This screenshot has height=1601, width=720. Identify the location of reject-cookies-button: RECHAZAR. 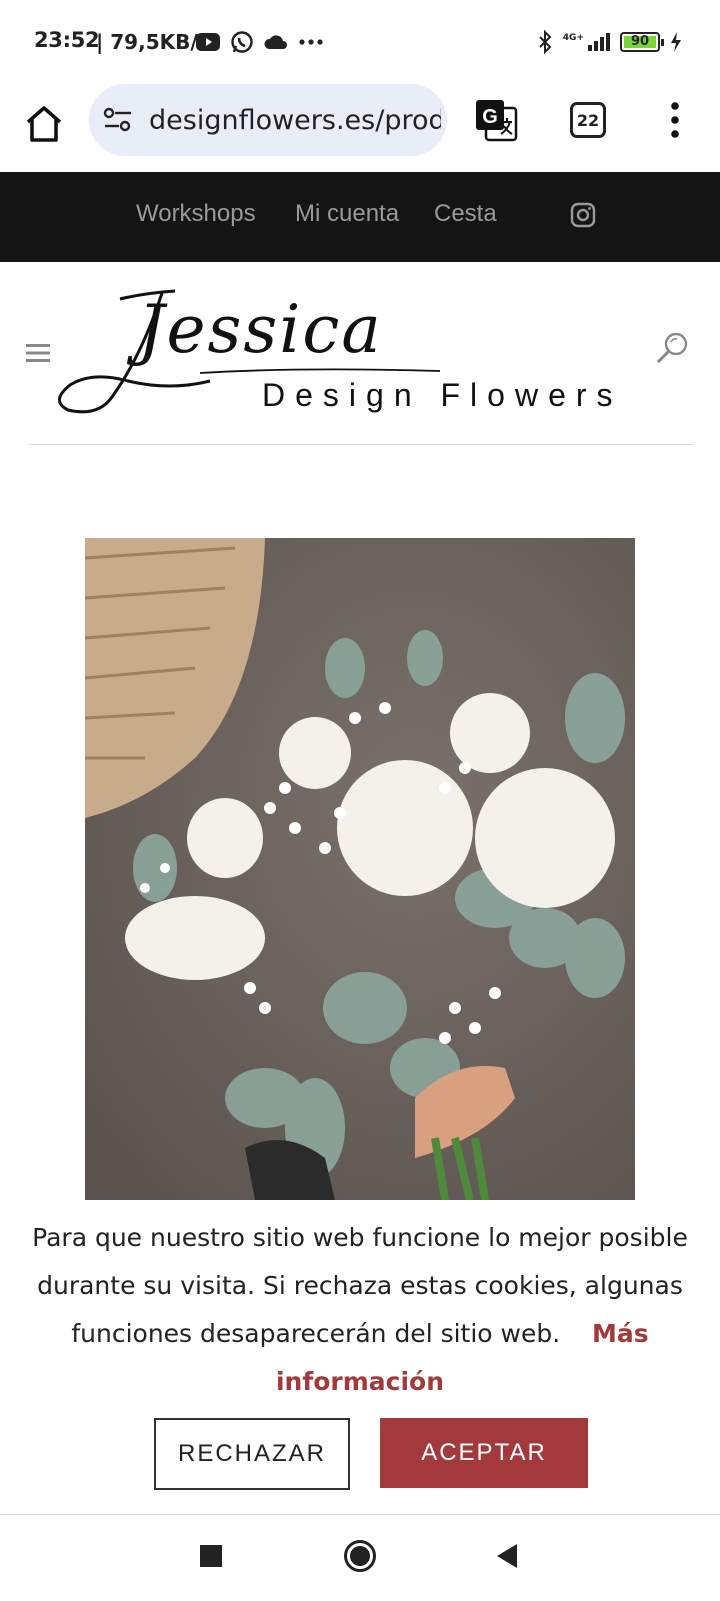
(252, 1454).